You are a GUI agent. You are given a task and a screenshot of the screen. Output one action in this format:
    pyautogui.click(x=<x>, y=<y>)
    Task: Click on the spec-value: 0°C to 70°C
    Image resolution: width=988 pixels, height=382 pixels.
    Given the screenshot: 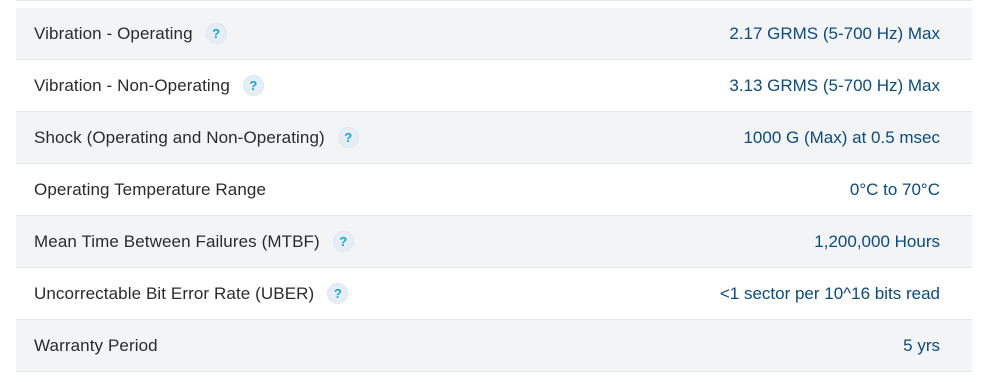 What is the action you would take?
    pyautogui.click(x=894, y=189)
    